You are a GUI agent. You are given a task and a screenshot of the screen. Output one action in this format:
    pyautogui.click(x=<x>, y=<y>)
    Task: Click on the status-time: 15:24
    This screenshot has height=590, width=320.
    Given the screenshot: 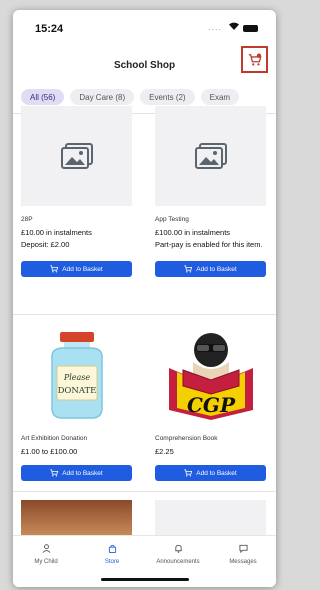 What is the action you would take?
    pyautogui.click(x=49, y=29)
    